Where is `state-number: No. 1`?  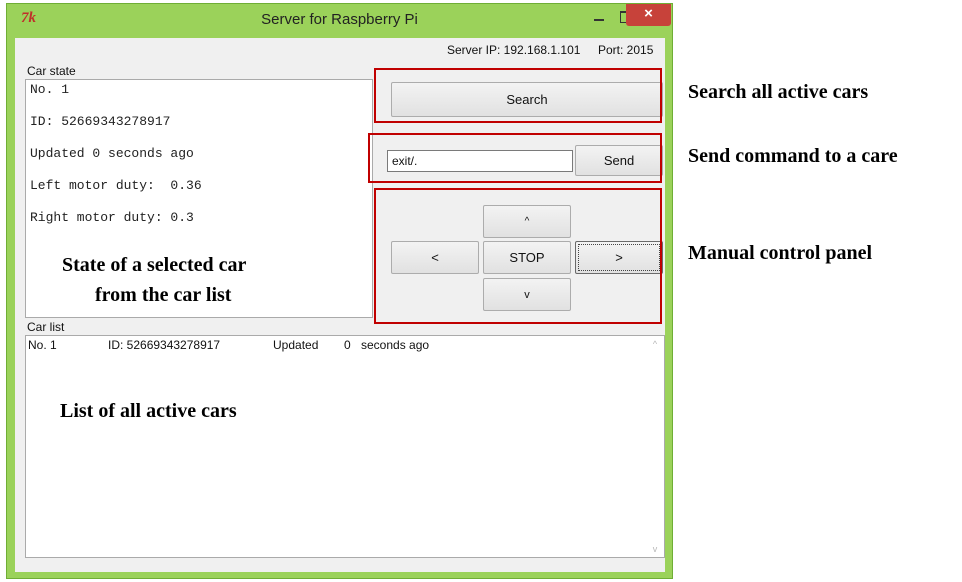
state-number: No. 1 is located at coordinates (50, 89).